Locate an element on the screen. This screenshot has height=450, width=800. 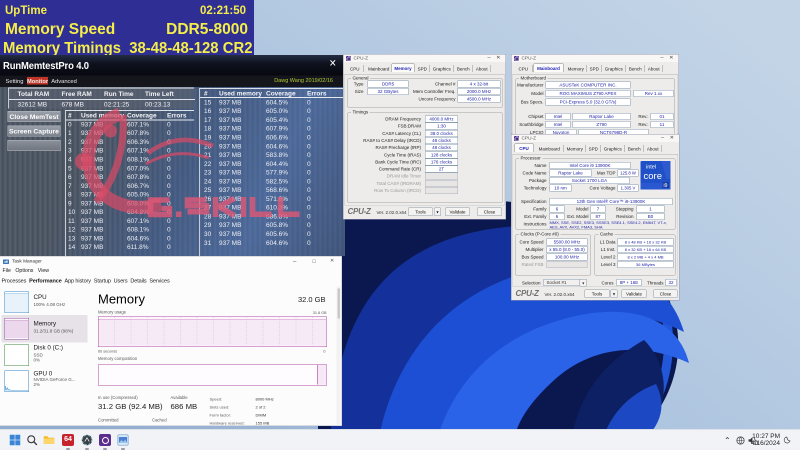
svg-text: core is located at coordinates (653, 176).